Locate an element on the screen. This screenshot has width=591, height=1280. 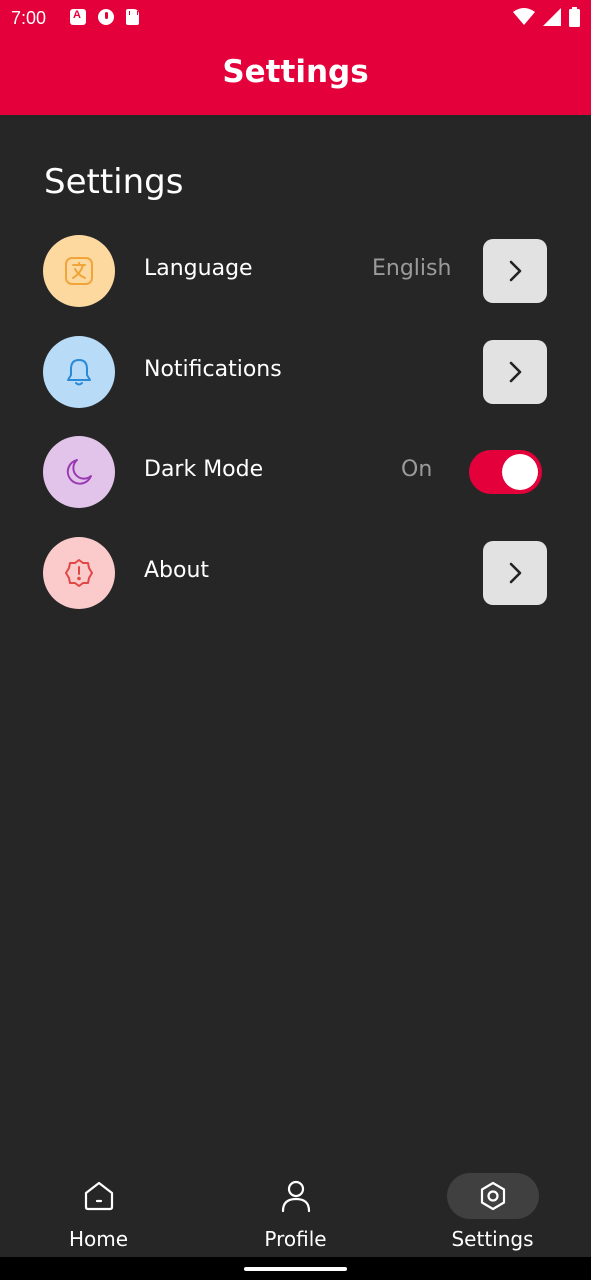
status-bar: 7:00 is located at coordinates (295, 18).